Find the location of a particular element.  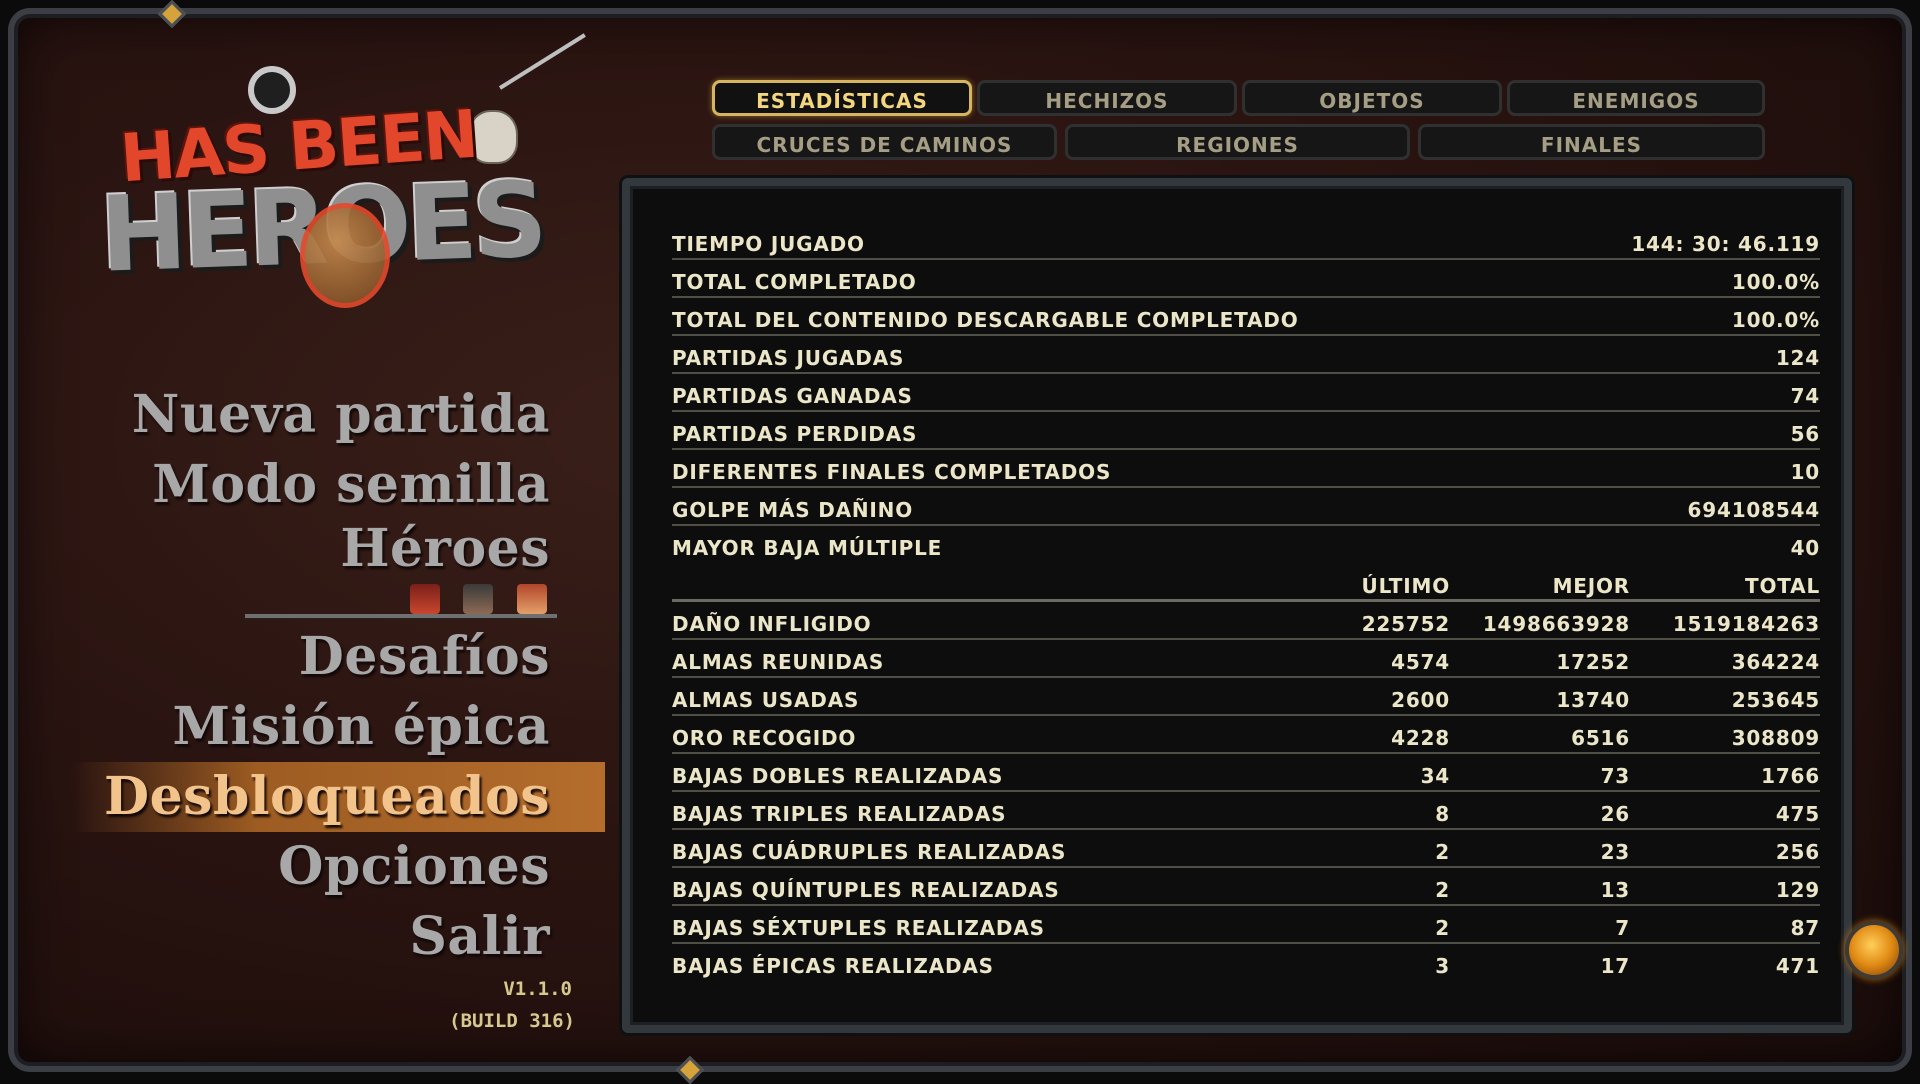

stat-row: ALMAS REUNIDAS 4574 17252 364224 is located at coordinates (1246, 659).